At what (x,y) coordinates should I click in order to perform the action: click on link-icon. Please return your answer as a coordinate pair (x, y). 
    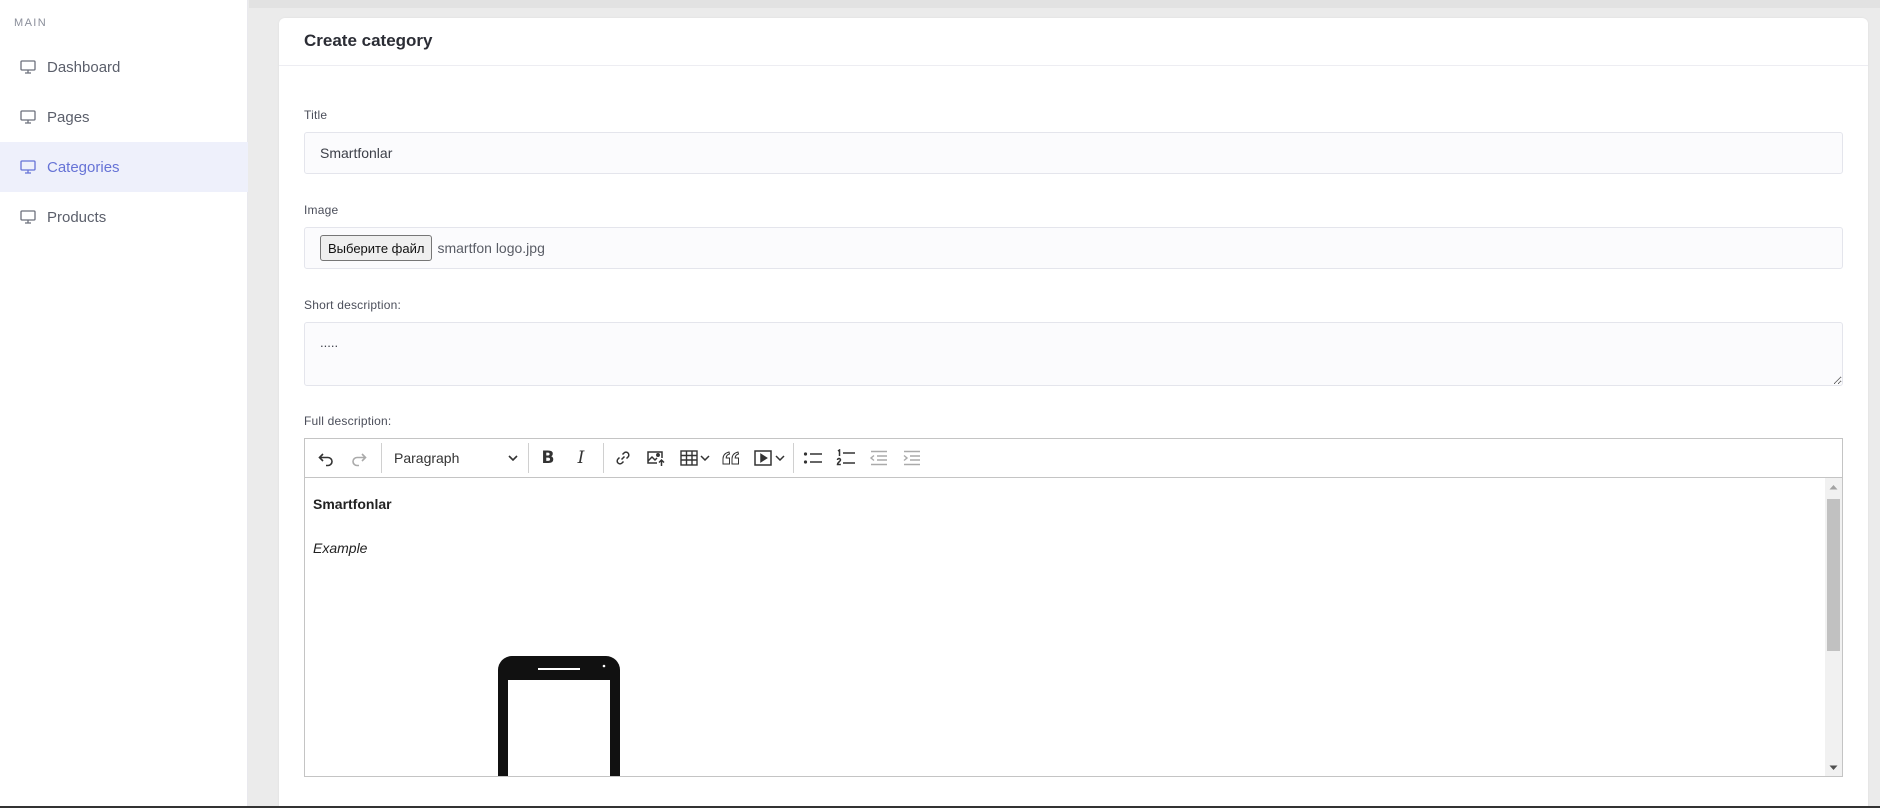
    Looking at the image, I should click on (623, 458).